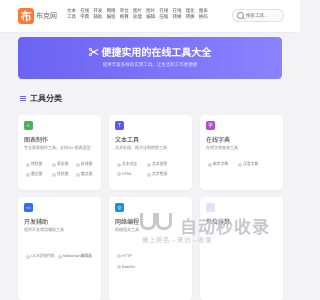 The height and width of the screenshot is (300, 320). I want to click on tag: HTML, so click(124, 174).